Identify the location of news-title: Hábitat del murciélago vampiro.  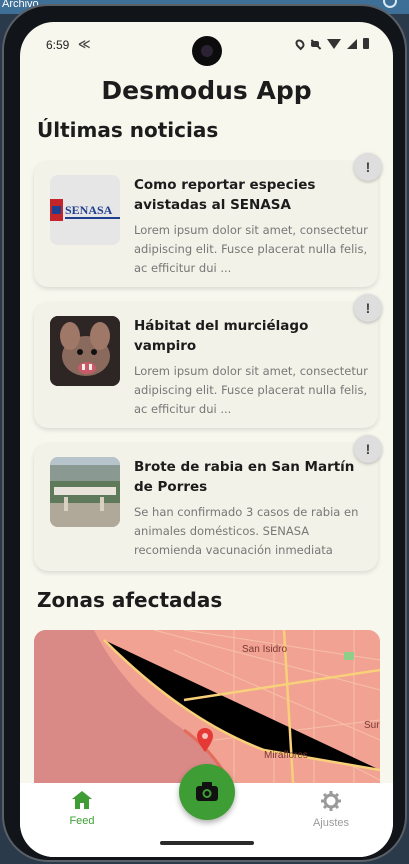
(249, 336).